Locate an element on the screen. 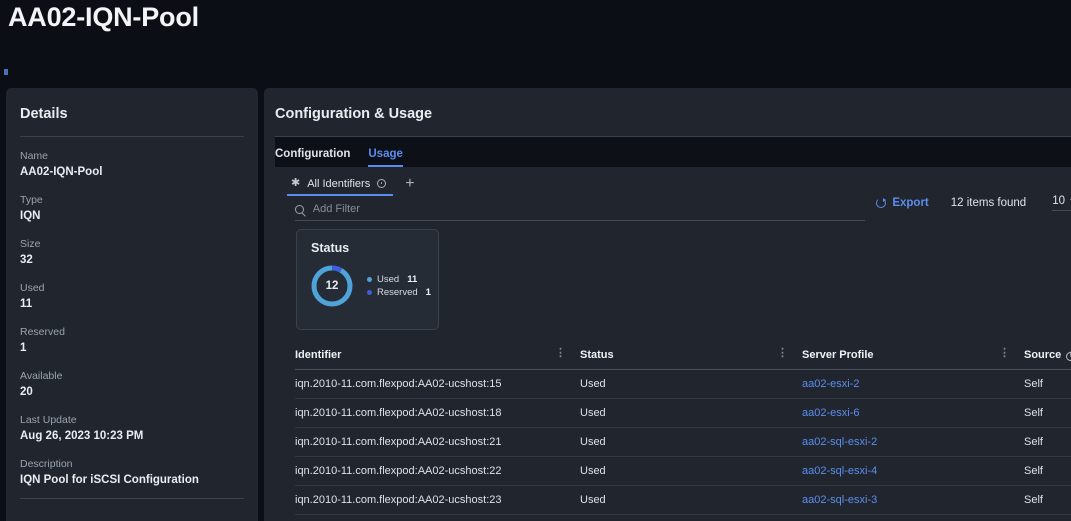  filter-search-row is located at coordinates (580, 212).